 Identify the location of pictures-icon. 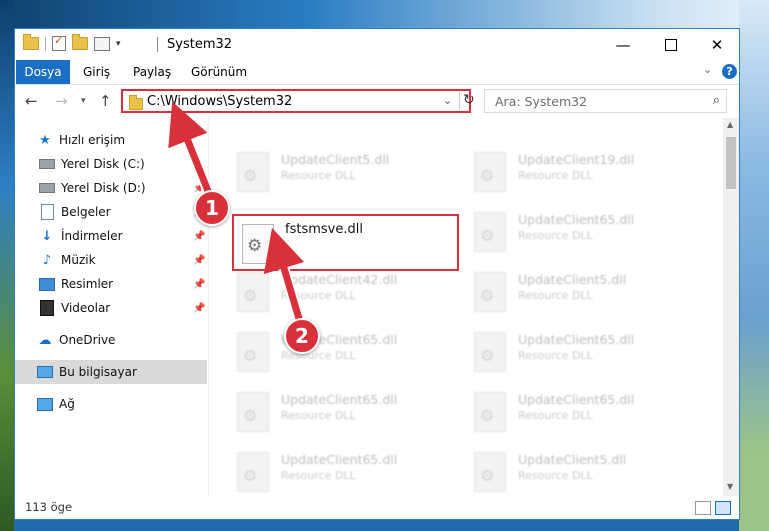
(47, 284).